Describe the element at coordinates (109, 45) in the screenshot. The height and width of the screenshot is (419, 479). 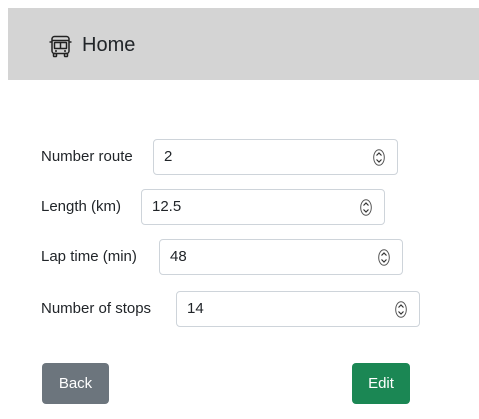
I see `page-title: Home` at that location.